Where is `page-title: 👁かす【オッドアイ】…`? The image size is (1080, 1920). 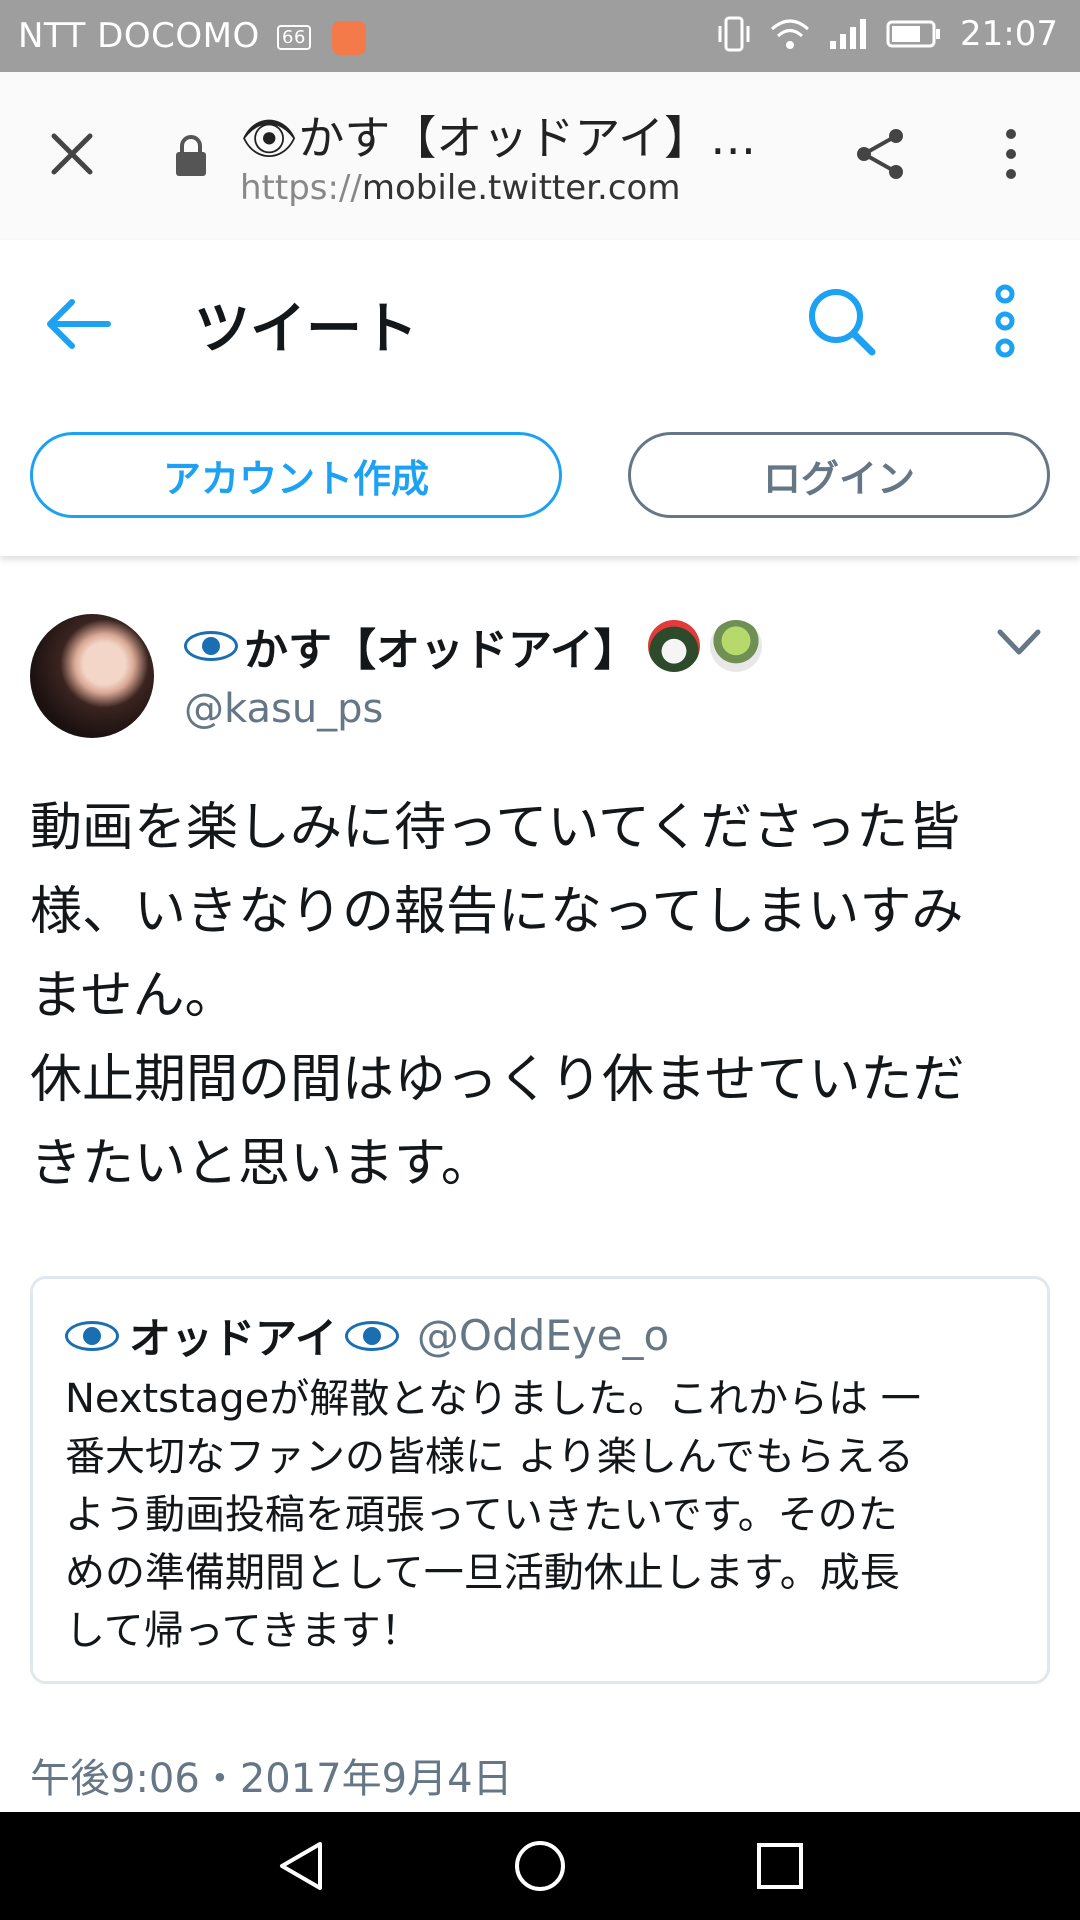 page-title: 👁かす【オッドアイ】… is located at coordinates (498, 138).